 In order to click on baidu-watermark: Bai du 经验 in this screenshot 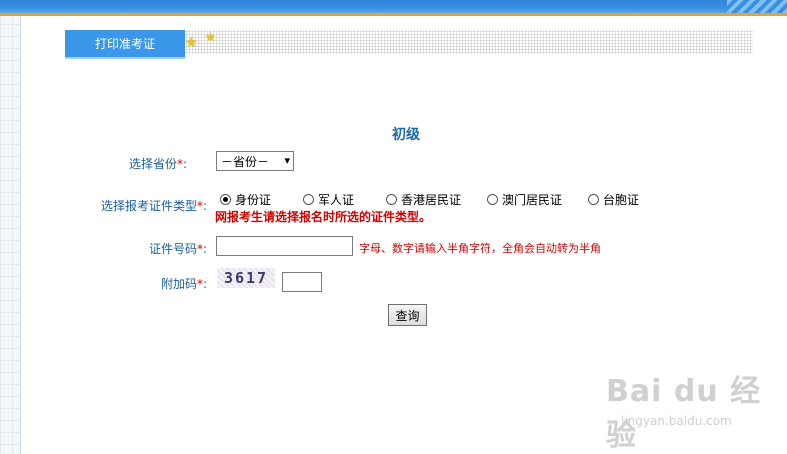, I will do `click(684, 413)`.